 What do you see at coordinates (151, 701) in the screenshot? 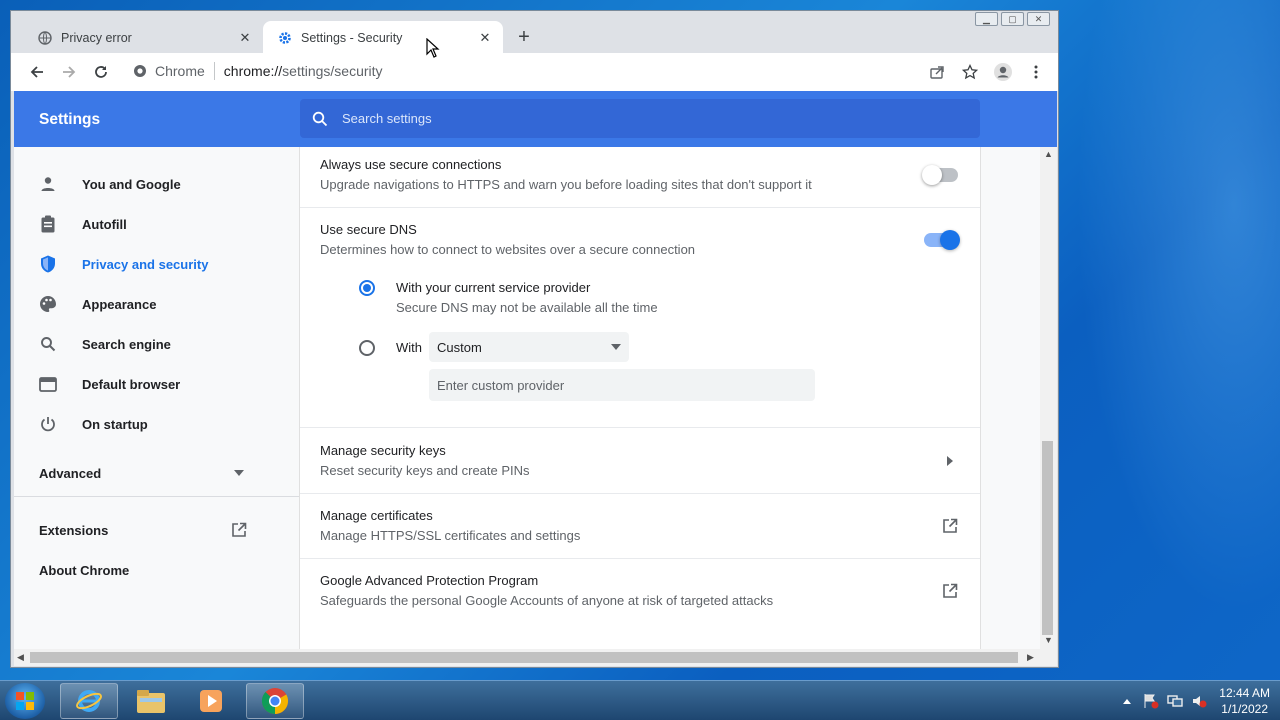
I see `taskbar-file-explorer` at bounding box center [151, 701].